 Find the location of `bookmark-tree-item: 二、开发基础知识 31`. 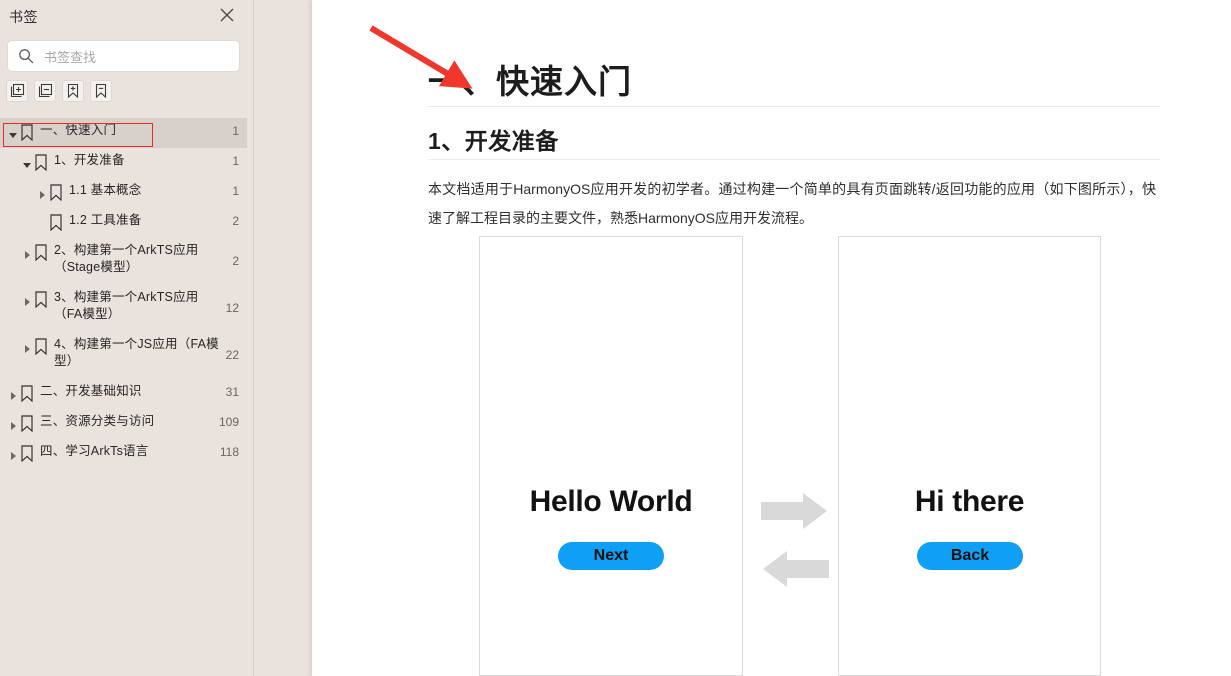

bookmark-tree-item: 二、开发基础知识 31 is located at coordinates (123, 394).